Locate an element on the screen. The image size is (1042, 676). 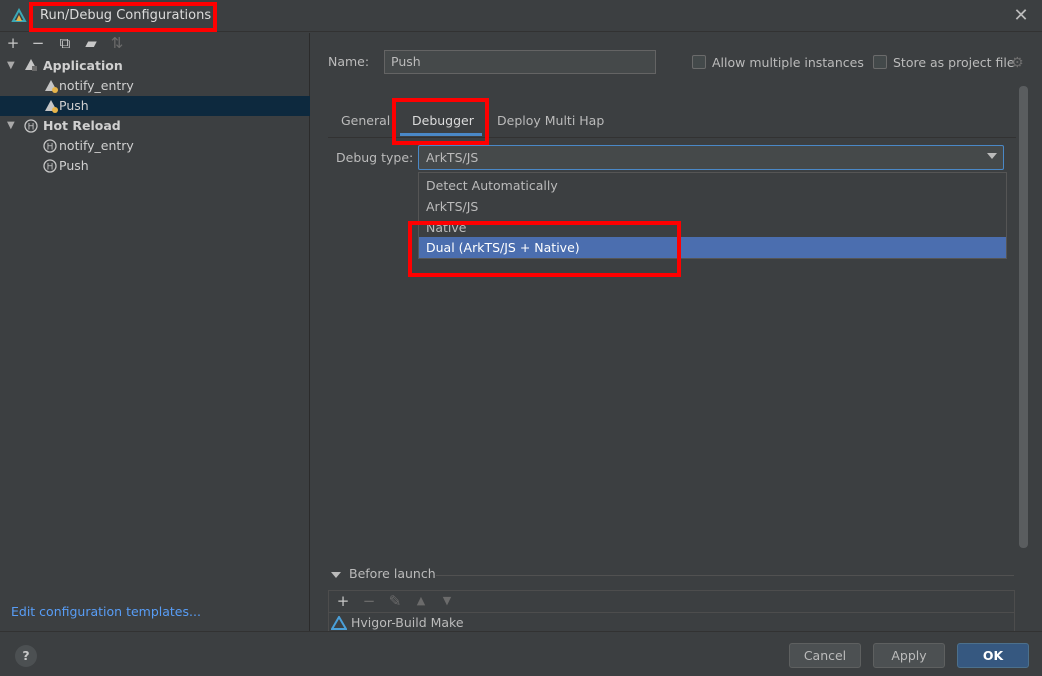
store-project-label: Store as project file is located at coordinates (954, 62).